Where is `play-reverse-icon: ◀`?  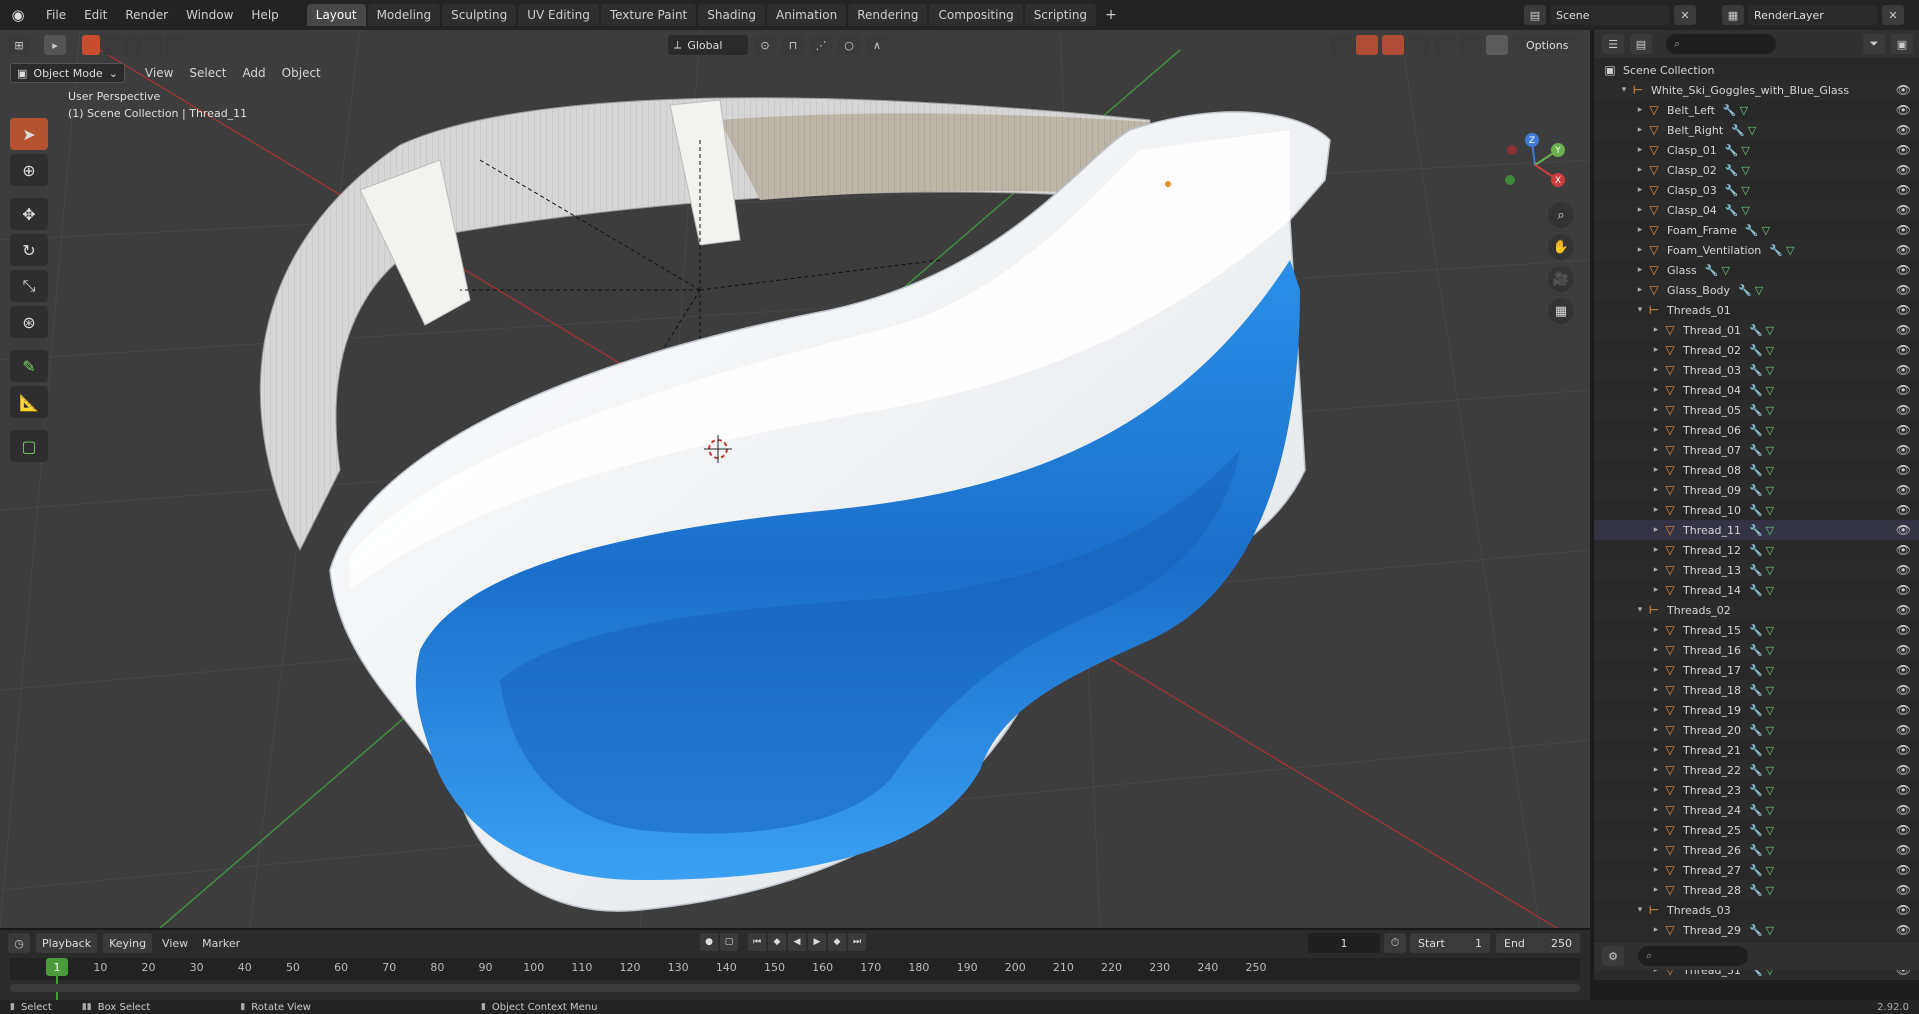
play-reverse-icon: ◀ is located at coordinates (797, 942).